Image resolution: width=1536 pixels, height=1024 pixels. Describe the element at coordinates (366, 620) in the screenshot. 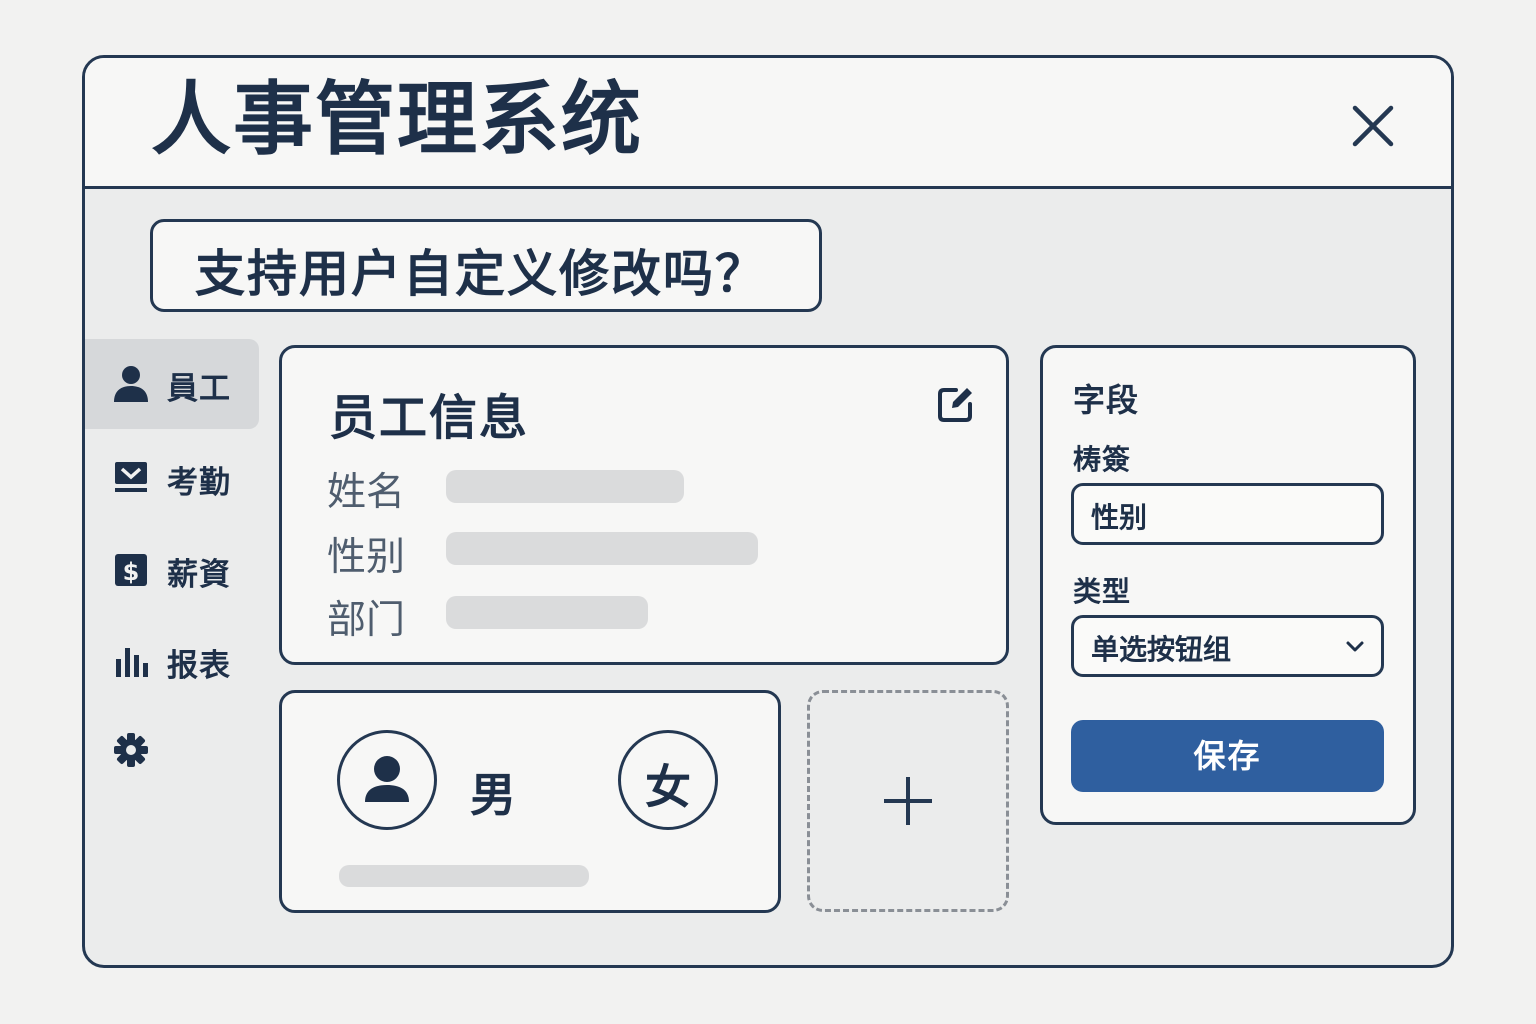

I see `department-label: 部门` at that location.